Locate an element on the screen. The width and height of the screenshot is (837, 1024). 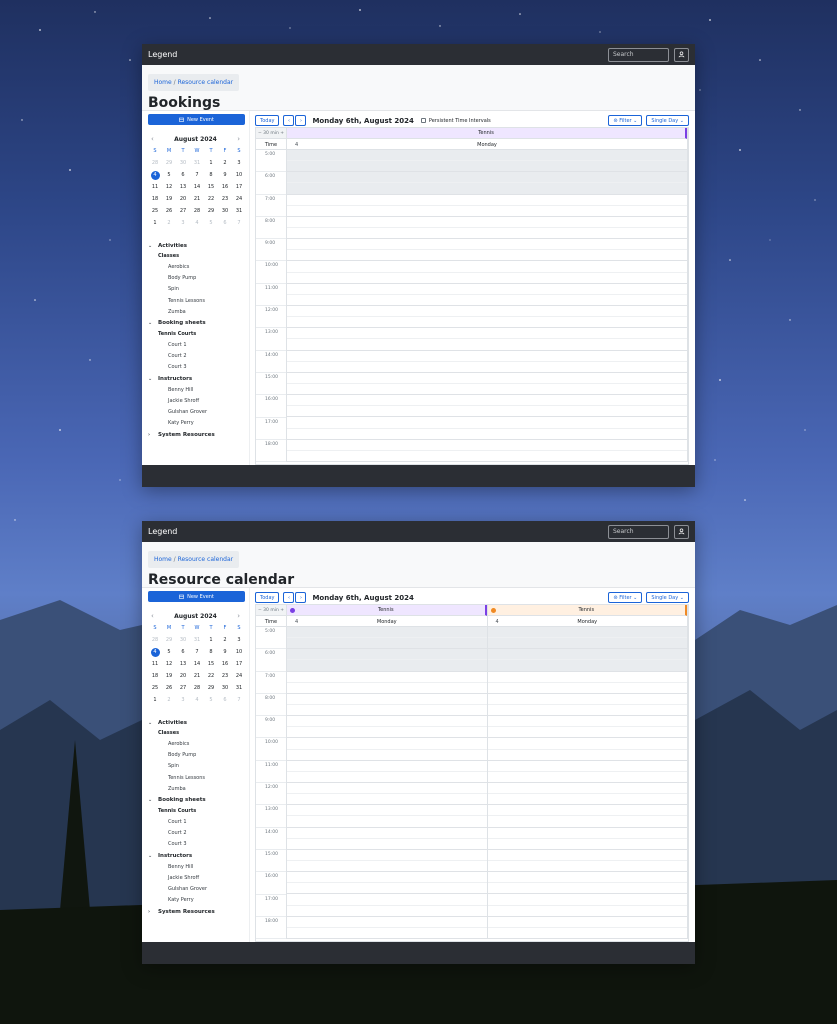
calendar-day: 23 is located at coordinates (225, 676).